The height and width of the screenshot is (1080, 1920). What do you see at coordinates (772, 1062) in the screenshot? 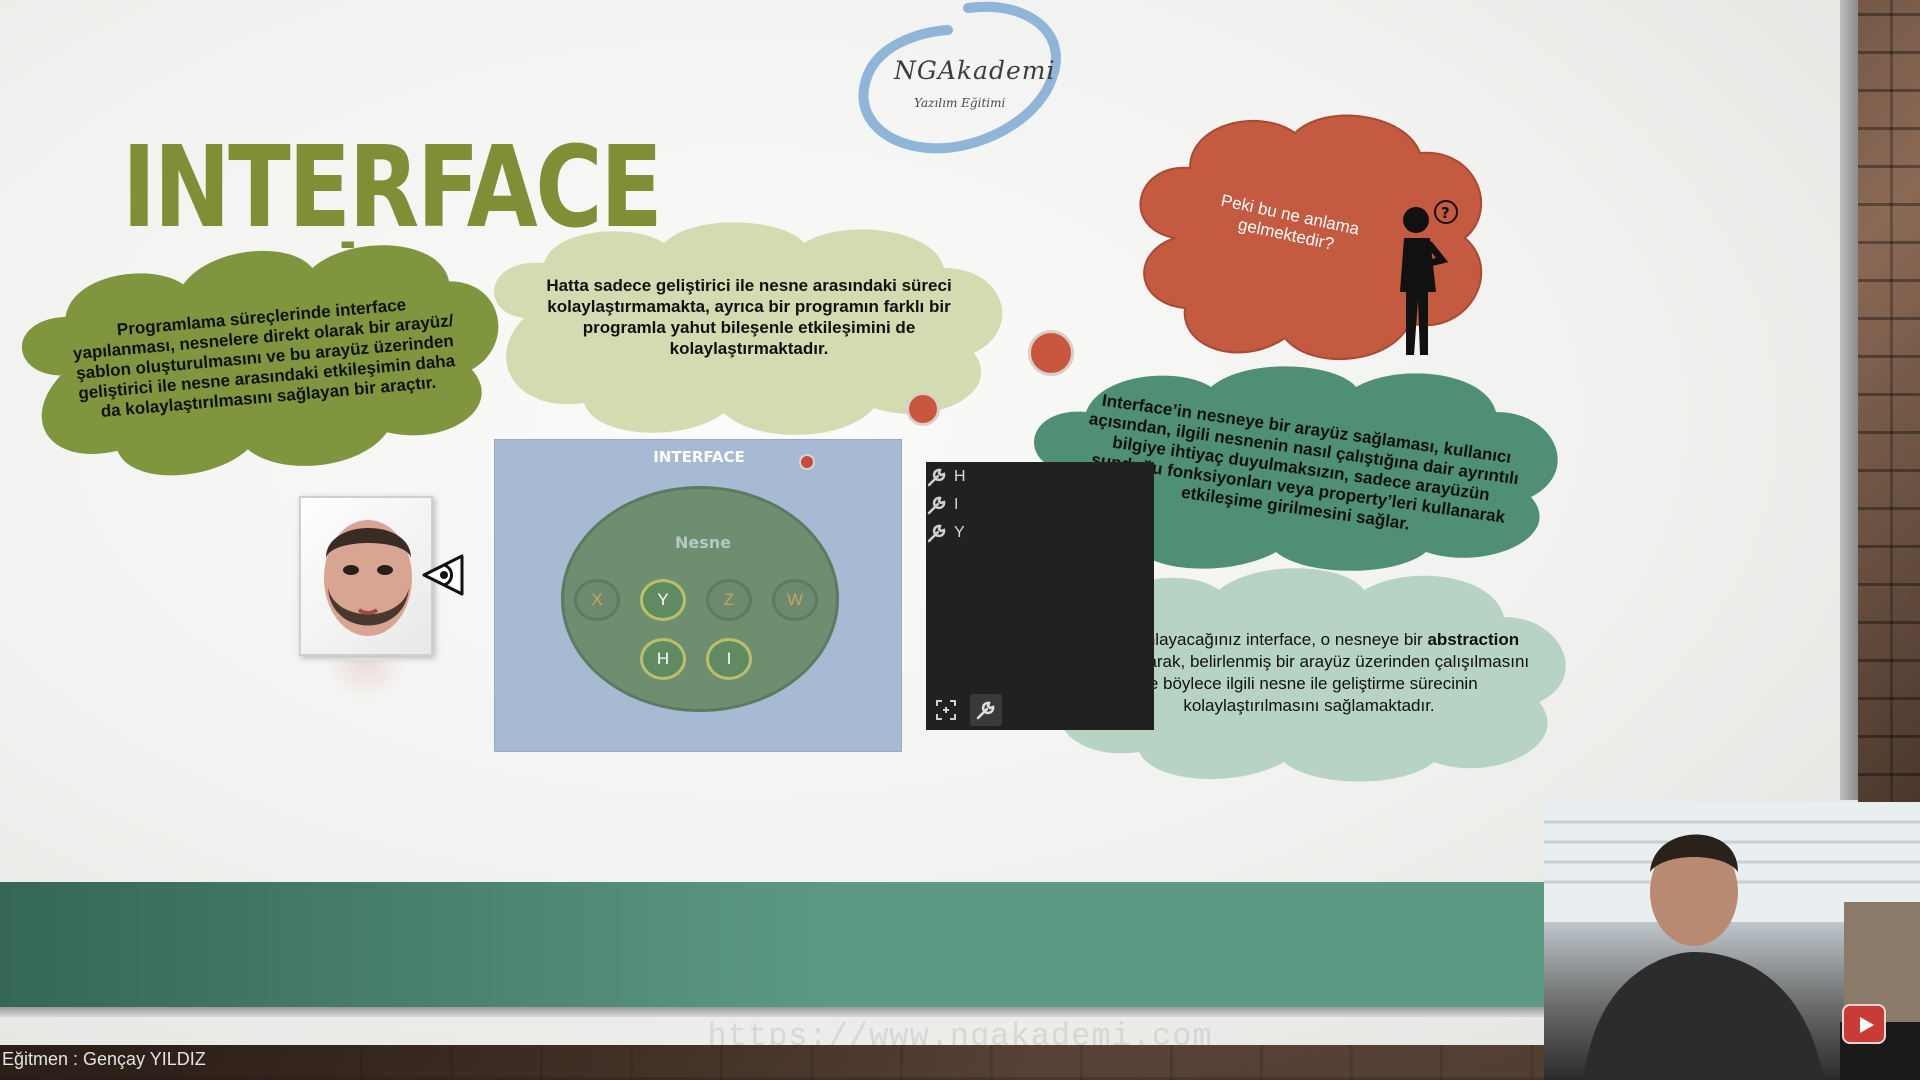
I see `instructor-bar` at bounding box center [772, 1062].